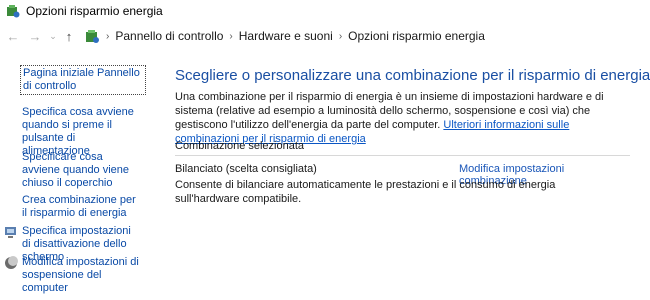 This screenshot has width=650, height=300. Describe the element at coordinates (92, 36) in the screenshot. I see `control-panel-icon` at that location.